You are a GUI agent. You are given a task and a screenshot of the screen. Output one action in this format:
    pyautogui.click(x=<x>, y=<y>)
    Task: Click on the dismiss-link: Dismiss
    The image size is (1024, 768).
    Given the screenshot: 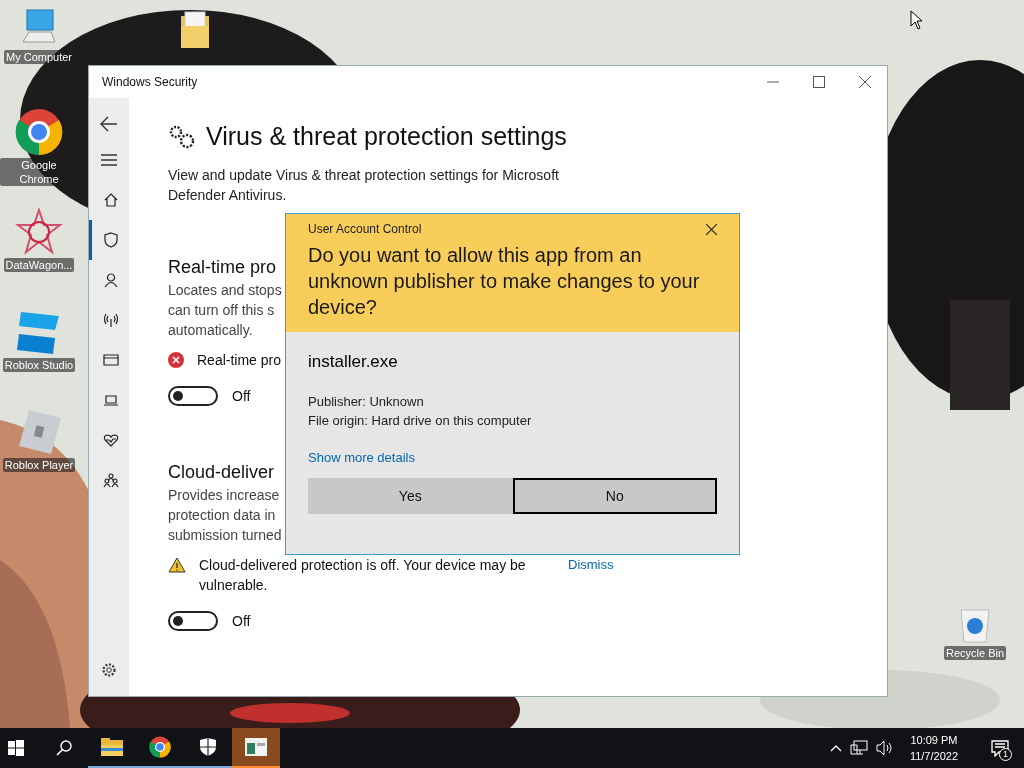 What is the action you would take?
    pyautogui.click(x=591, y=565)
    